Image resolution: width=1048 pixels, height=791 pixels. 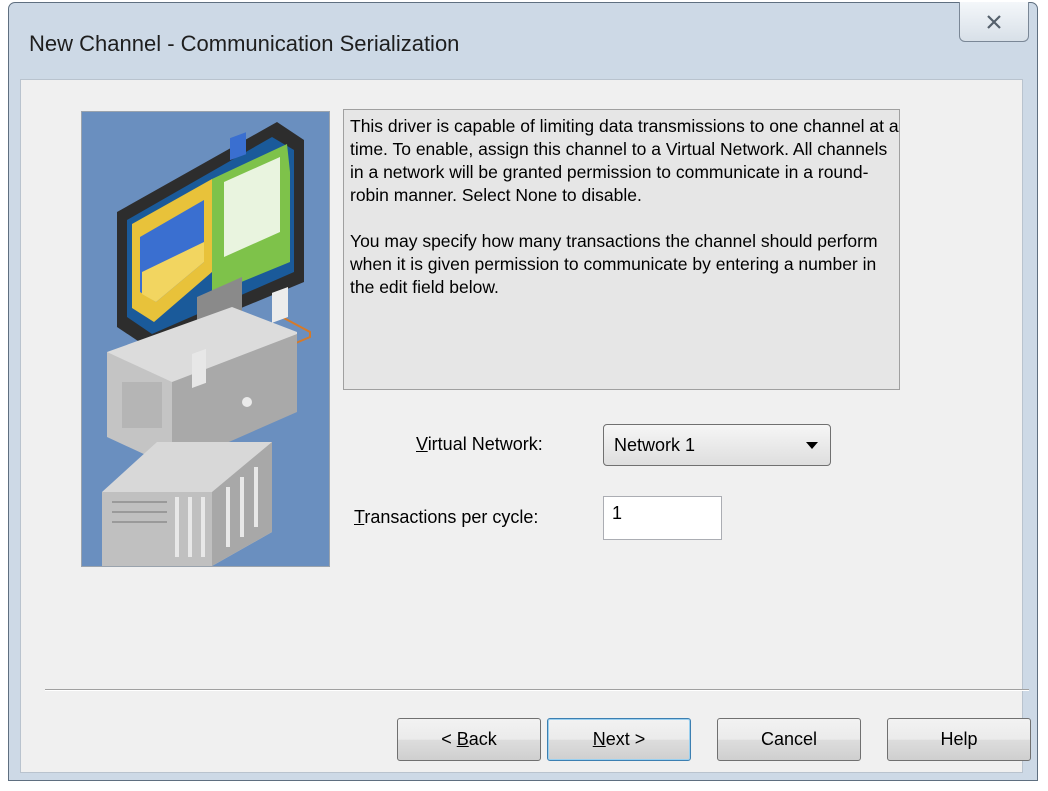 I want to click on chevron-down-icon, so click(x=812, y=445).